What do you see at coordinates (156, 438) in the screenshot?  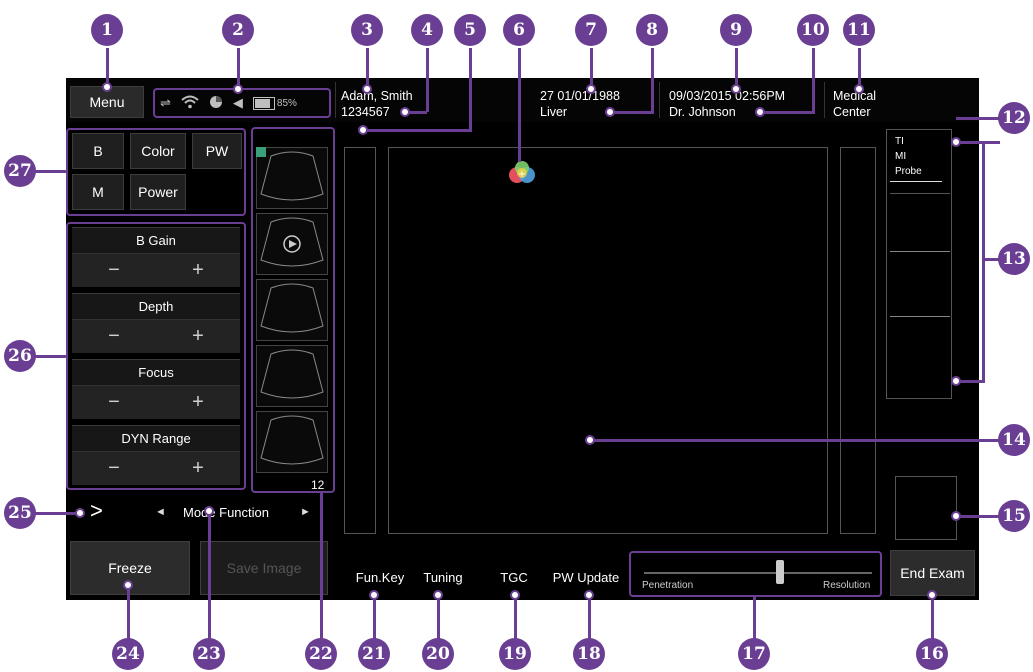 I see `dyn-range-label: DYN Range` at bounding box center [156, 438].